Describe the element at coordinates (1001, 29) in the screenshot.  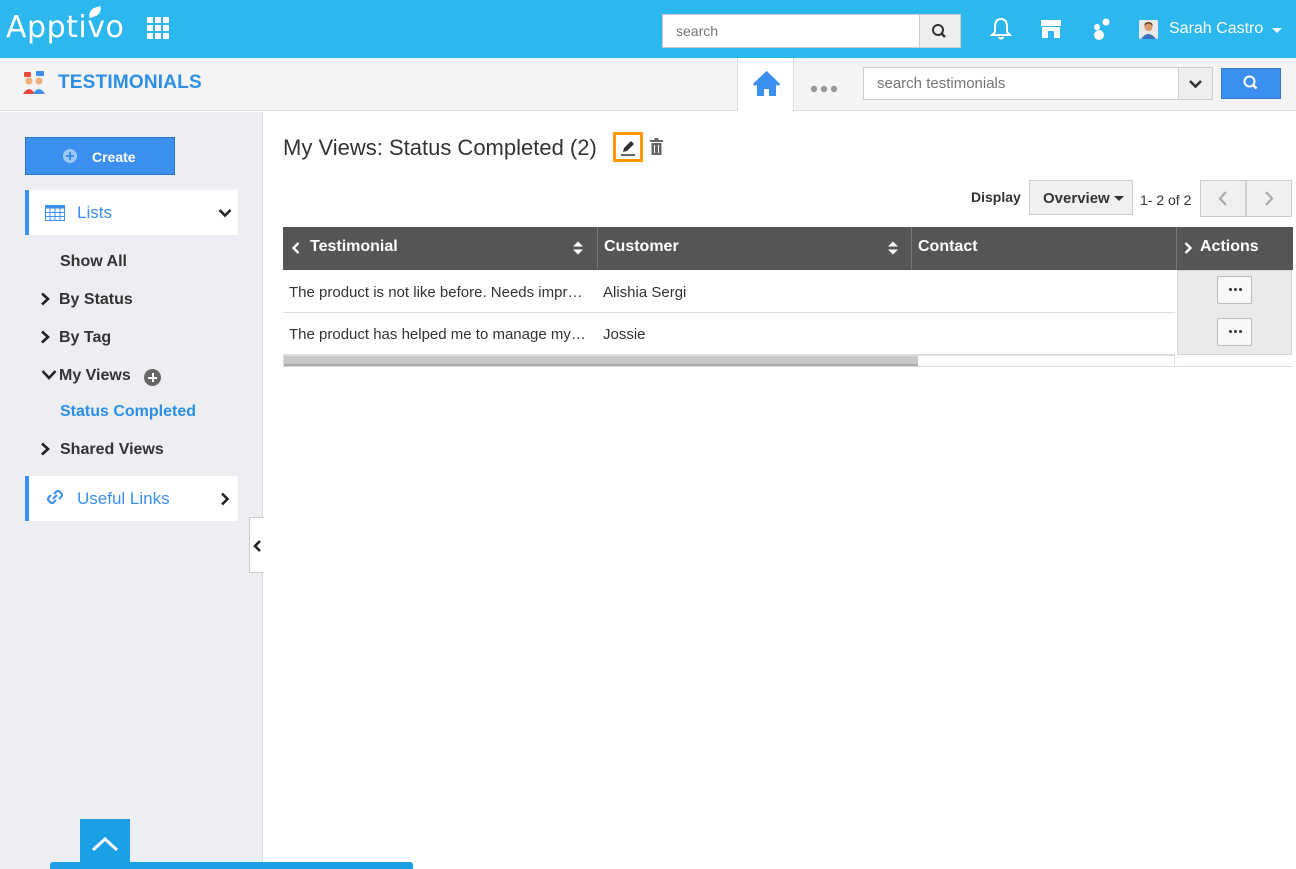
I see `bell-icon` at that location.